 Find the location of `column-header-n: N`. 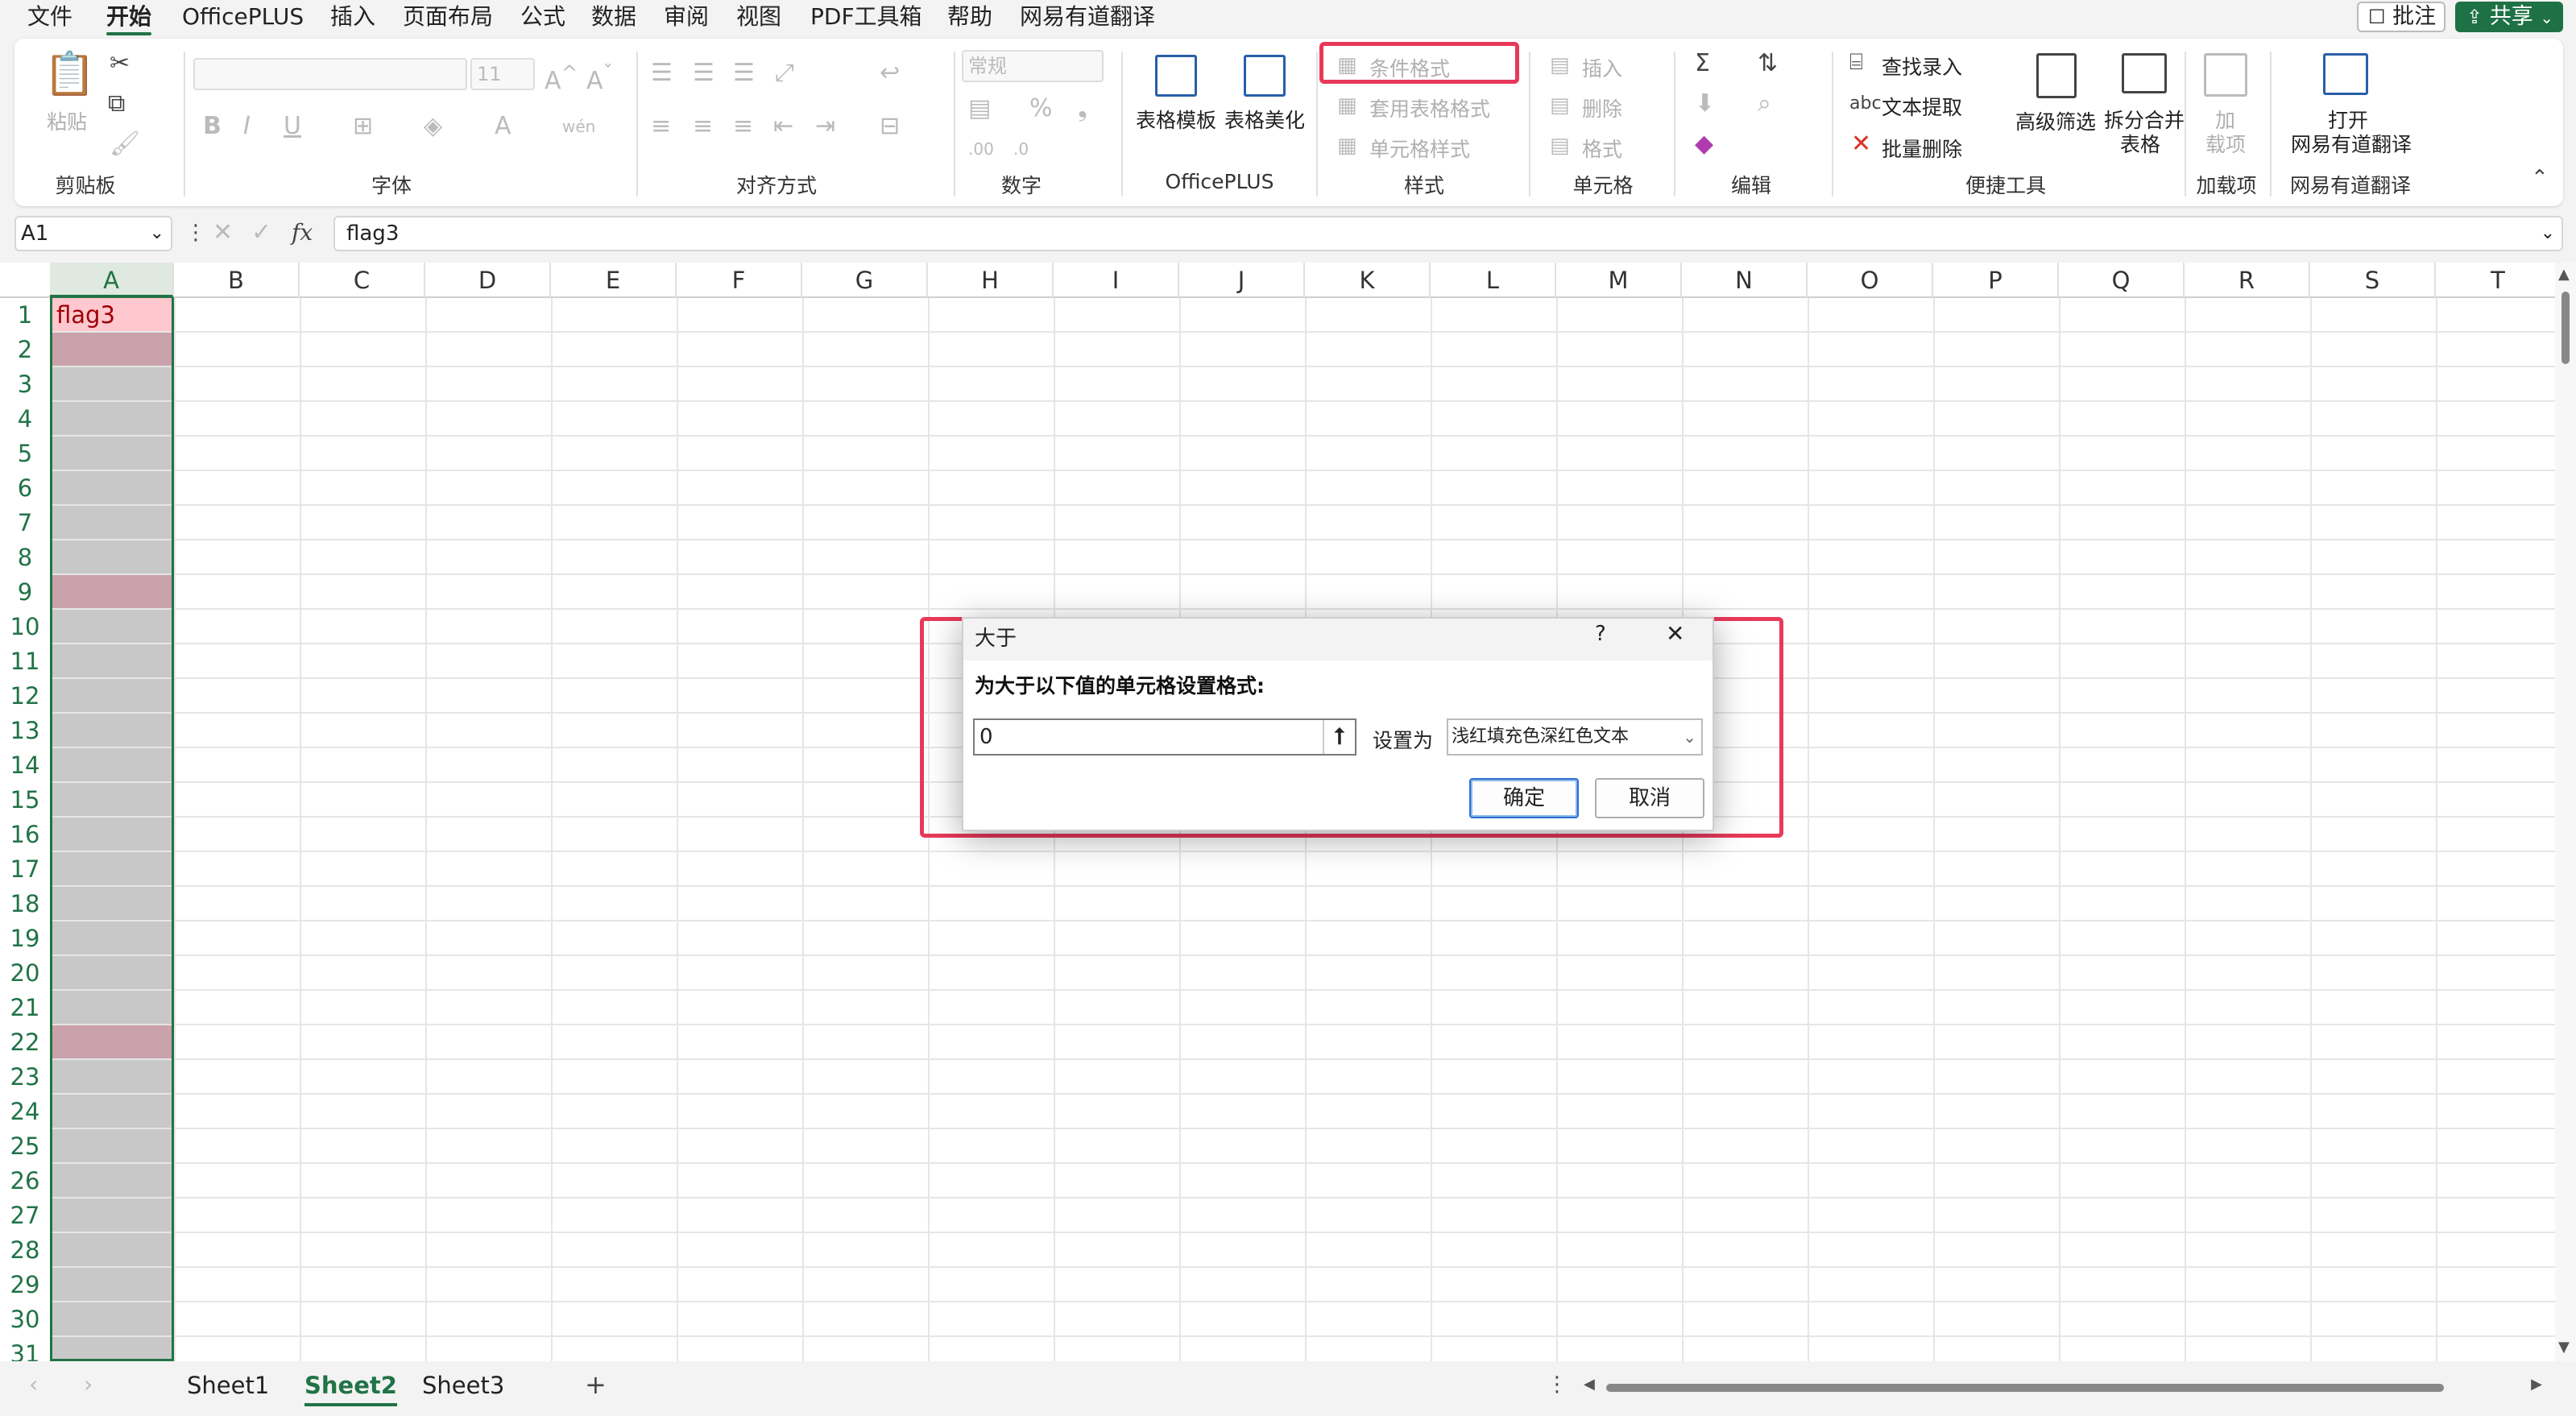

column-header-n: N is located at coordinates (1745, 280).